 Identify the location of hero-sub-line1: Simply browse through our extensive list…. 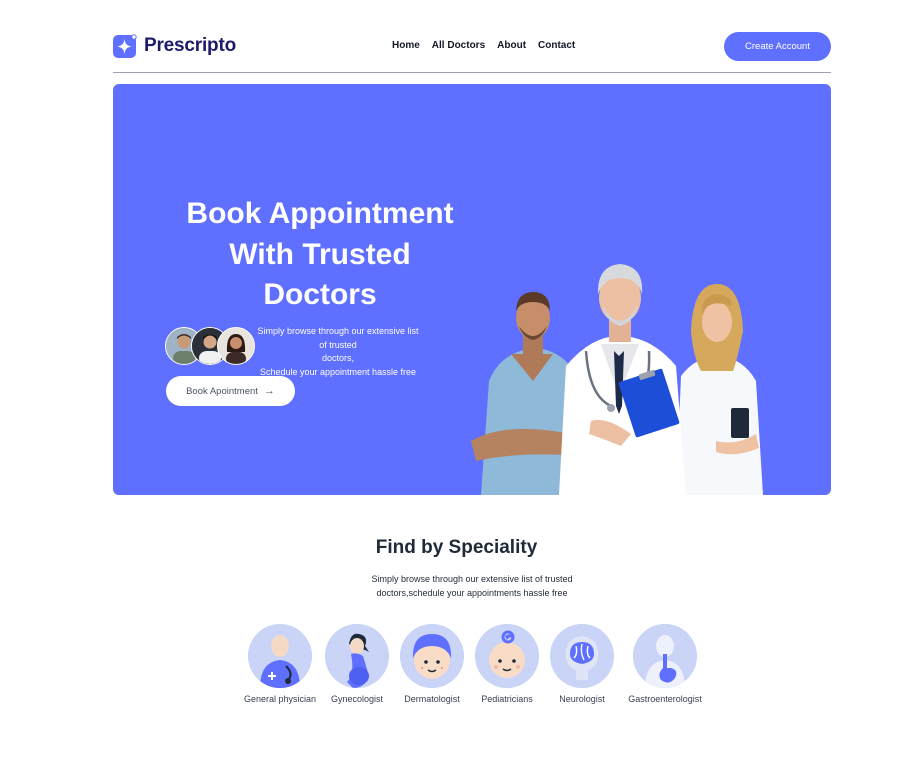
(338, 338).